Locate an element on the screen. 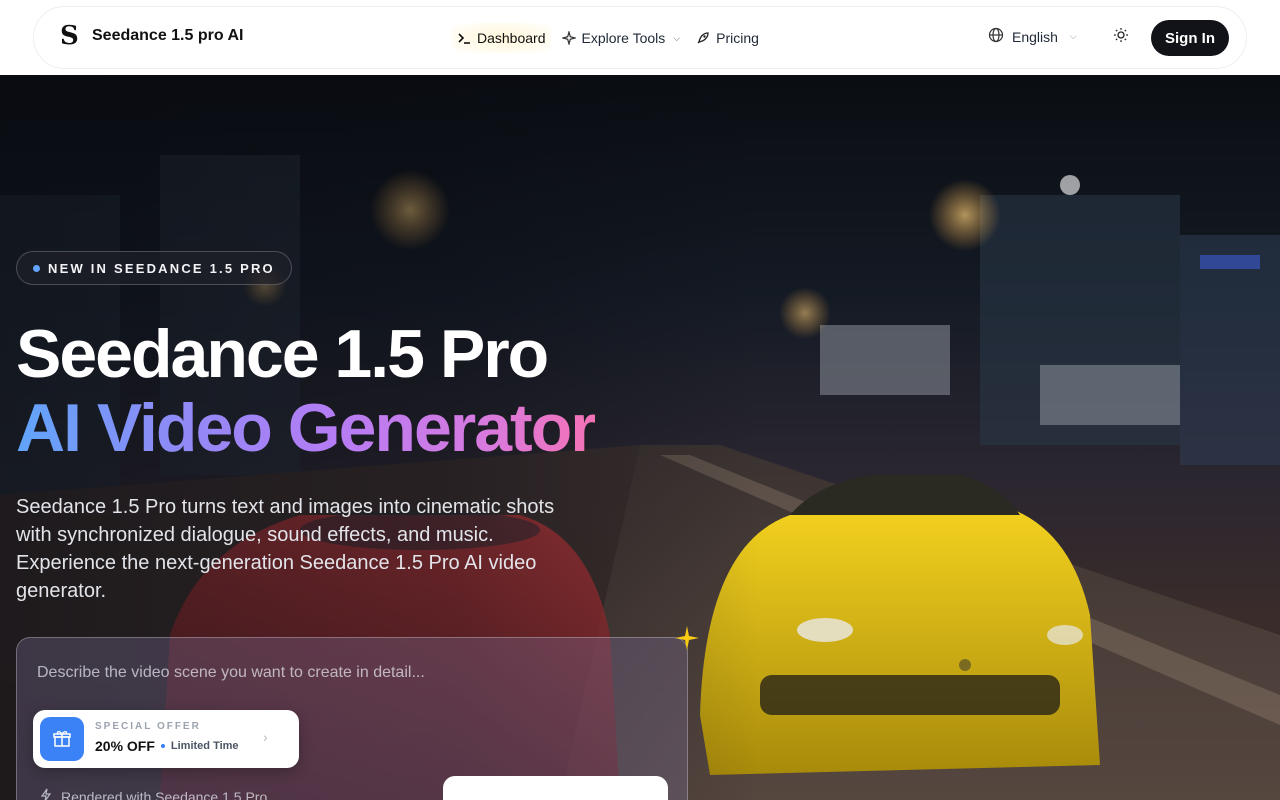 This screenshot has height=800, width=1280. hero-title-line1: Seedance 1.5 Pro is located at coordinates (282, 354).